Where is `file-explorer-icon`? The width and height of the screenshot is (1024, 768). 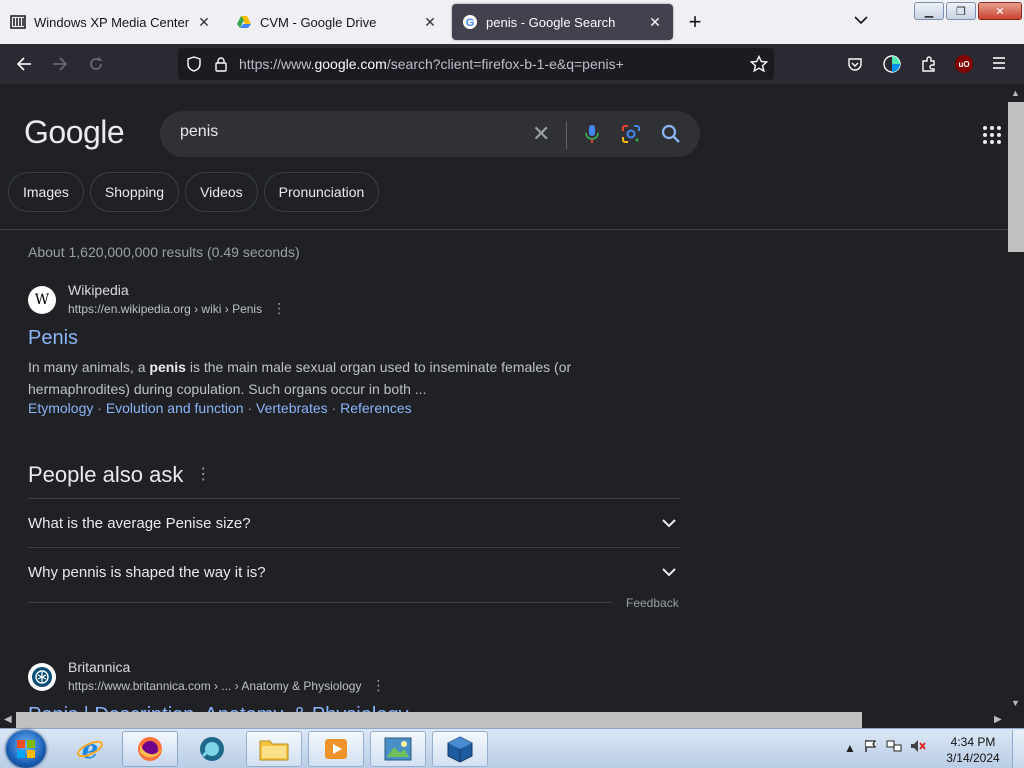 file-explorer-icon is located at coordinates (274, 749).